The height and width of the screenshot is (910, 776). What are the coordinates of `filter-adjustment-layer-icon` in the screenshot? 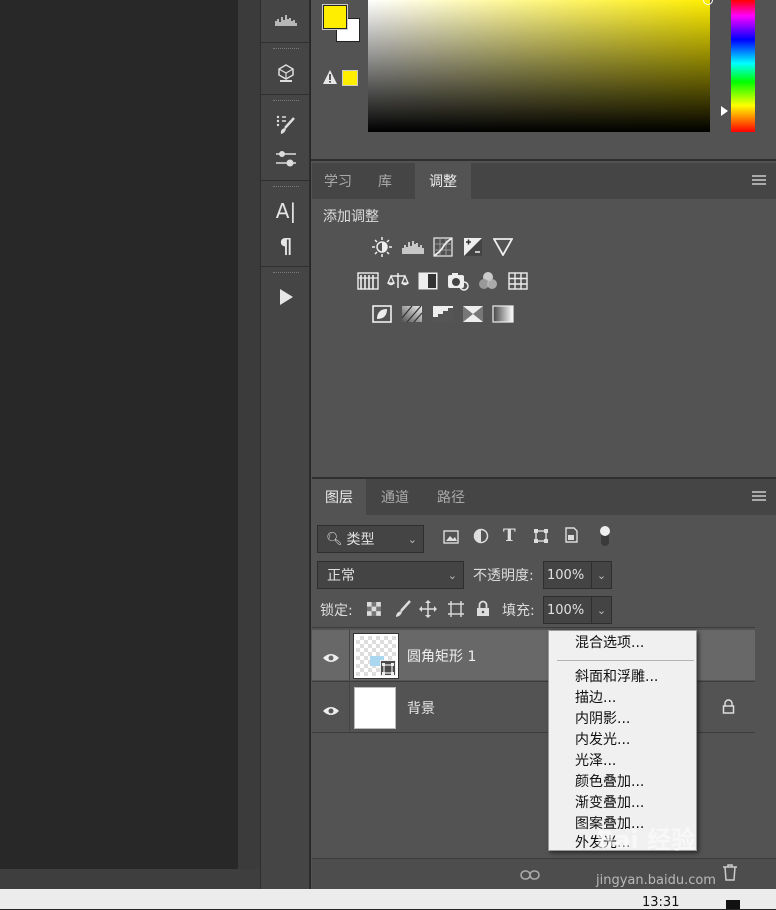 It's located at (482, 536).